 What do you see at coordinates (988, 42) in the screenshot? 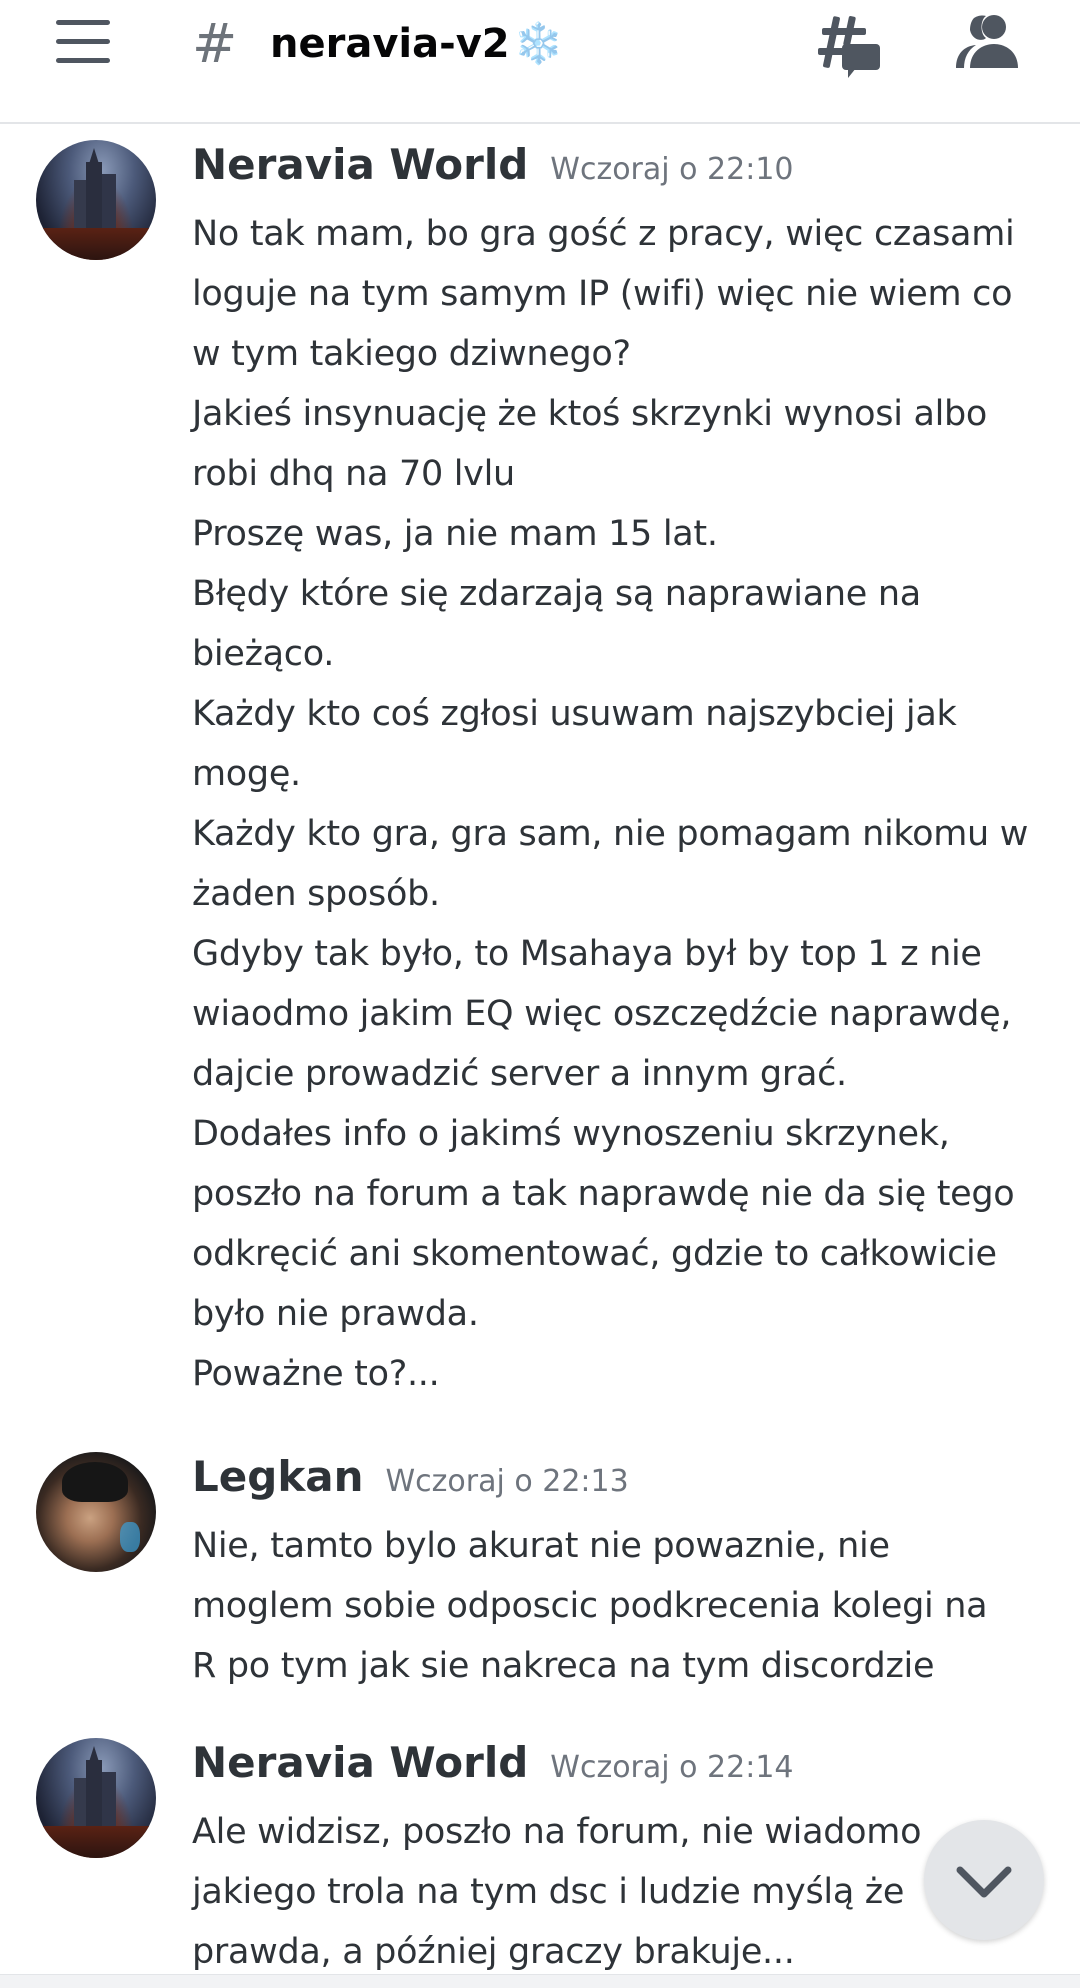
I see `members-icon` at bounding box center [988, 42].